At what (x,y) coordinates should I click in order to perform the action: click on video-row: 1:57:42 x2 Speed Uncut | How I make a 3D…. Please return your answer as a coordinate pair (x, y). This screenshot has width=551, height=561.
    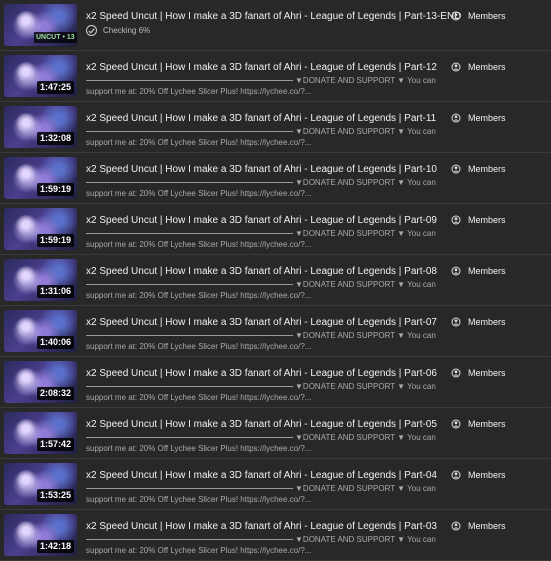
    Looking at the image, I should click on (275, 433).